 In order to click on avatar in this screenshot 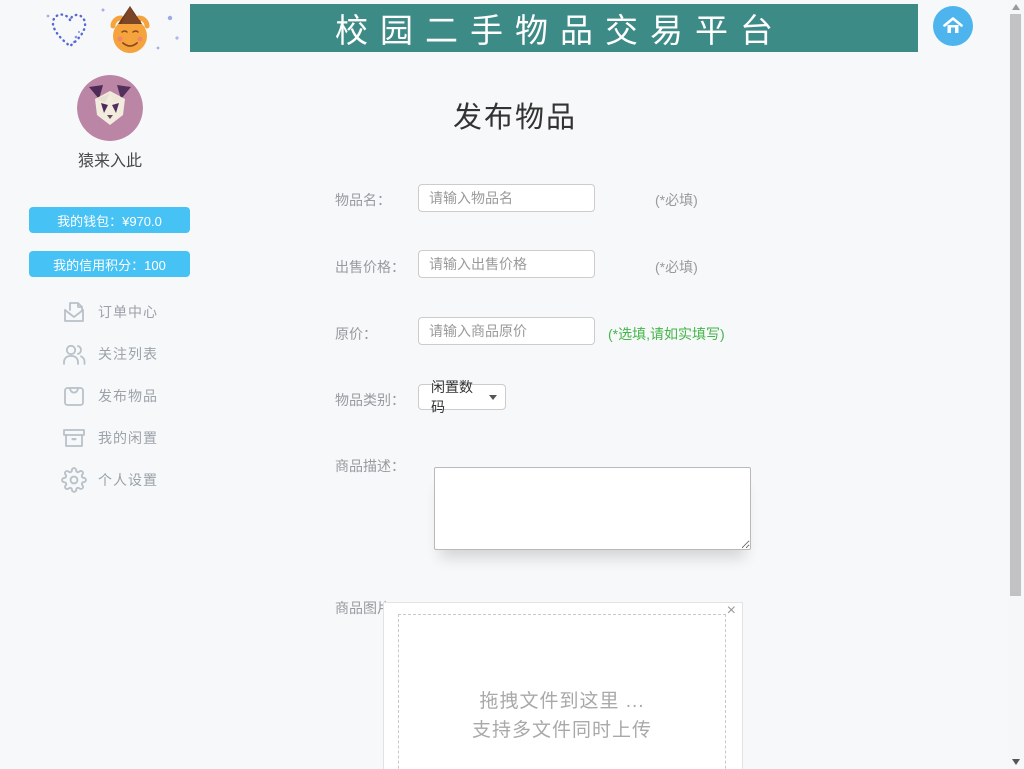, I will do `click(110, 108)`.